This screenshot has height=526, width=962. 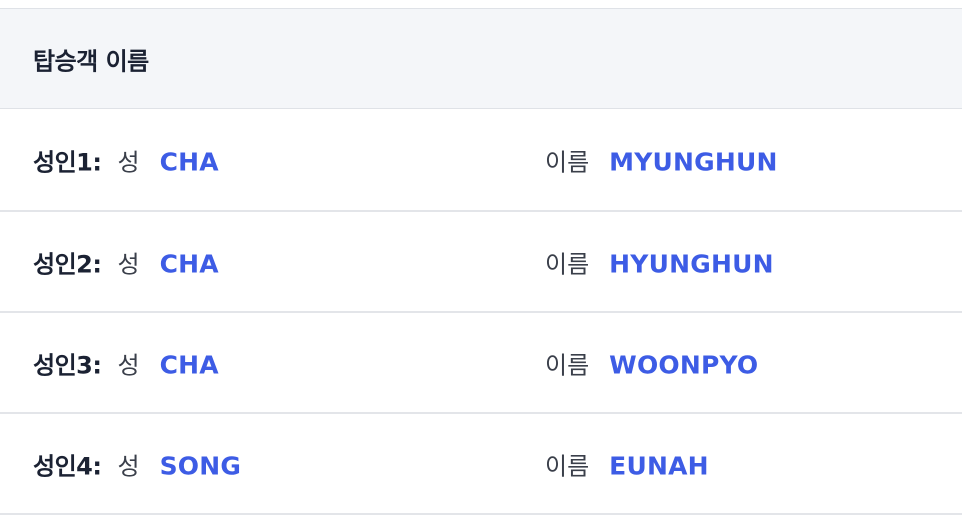 I want to click on surname-value: SONG, so click(x=200, y=465).